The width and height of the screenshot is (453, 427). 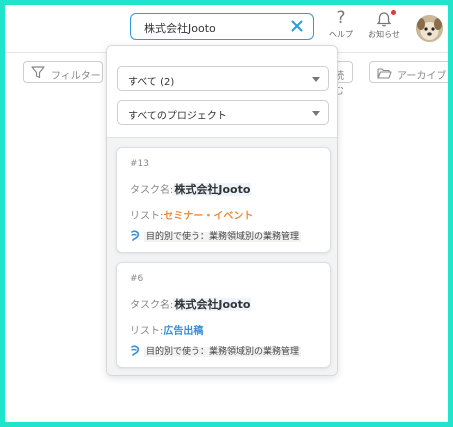 What do you see at coordinates (386, 19) in the screenshot?
I see `bell-icon` at bounding box center [386, 19].